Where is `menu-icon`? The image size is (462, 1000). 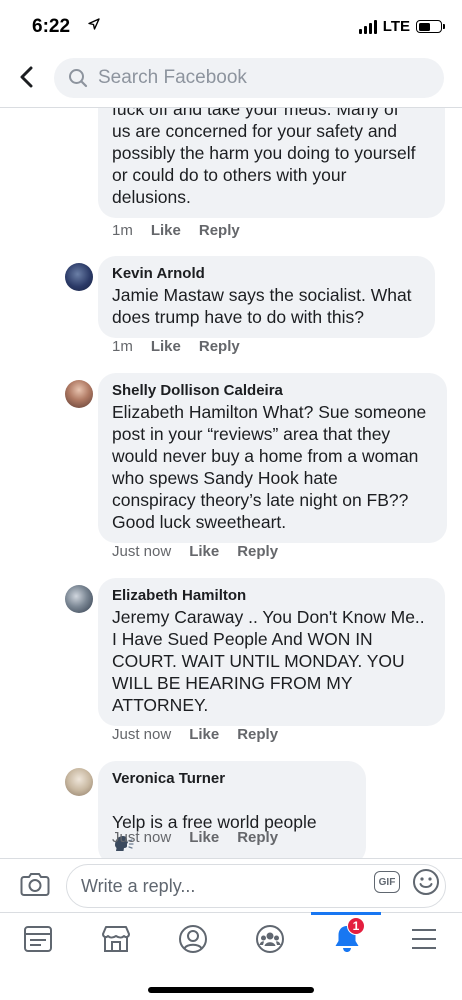
menu-icon is located at coordinates (424, 939).